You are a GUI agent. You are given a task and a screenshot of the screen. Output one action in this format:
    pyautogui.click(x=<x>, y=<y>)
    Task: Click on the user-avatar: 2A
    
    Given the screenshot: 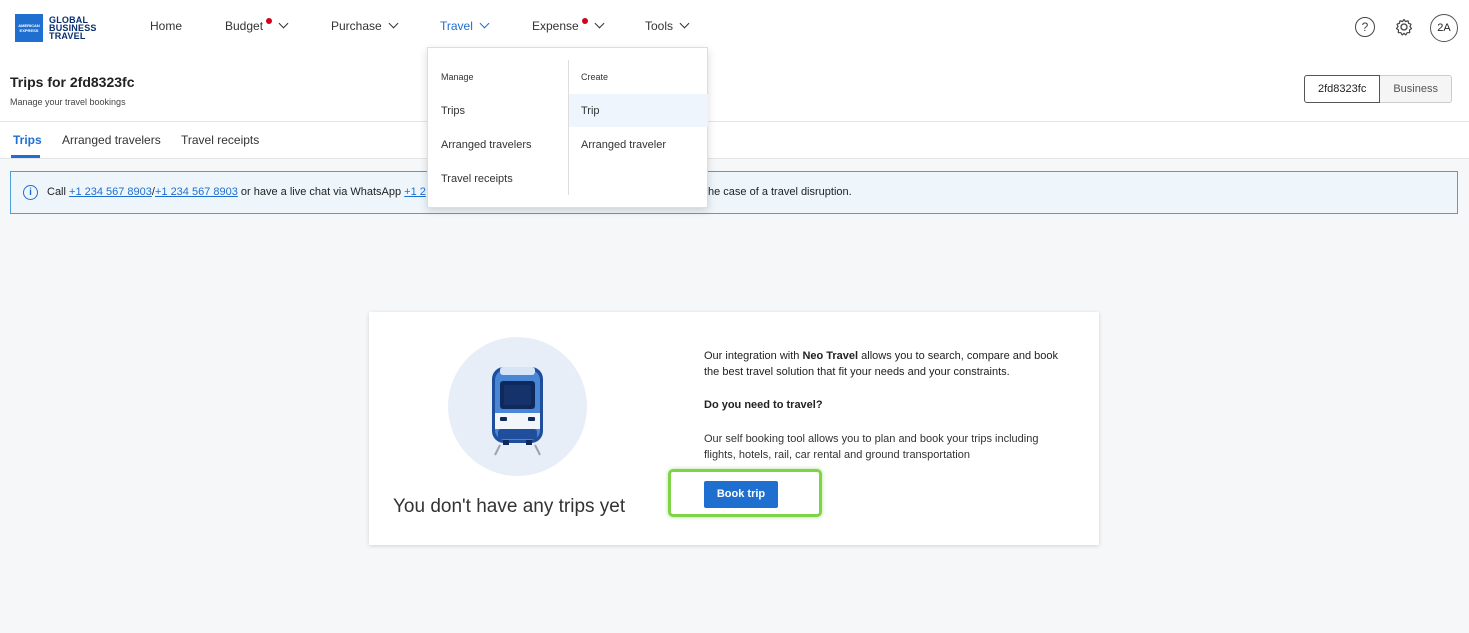 What is the action you would take?
    pyautogui.click(x=1444, y=28)
    